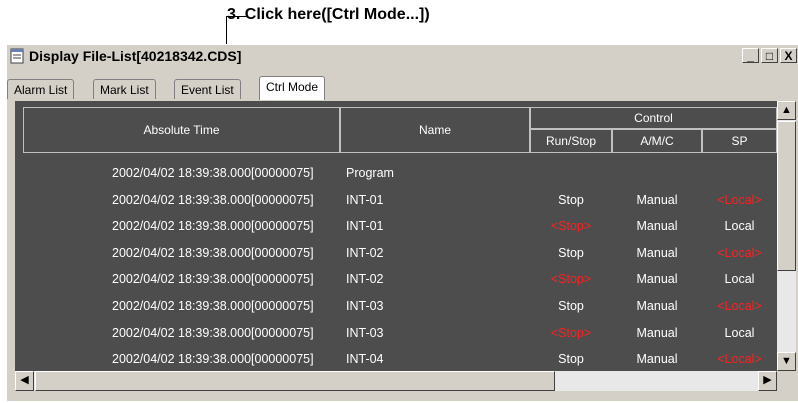 The height and width of the screenshot is (403, 798). Describe the element at coordinates (571, 141) in the screenshot. I see `column-header-run-stop: Run/Stop` at that location.